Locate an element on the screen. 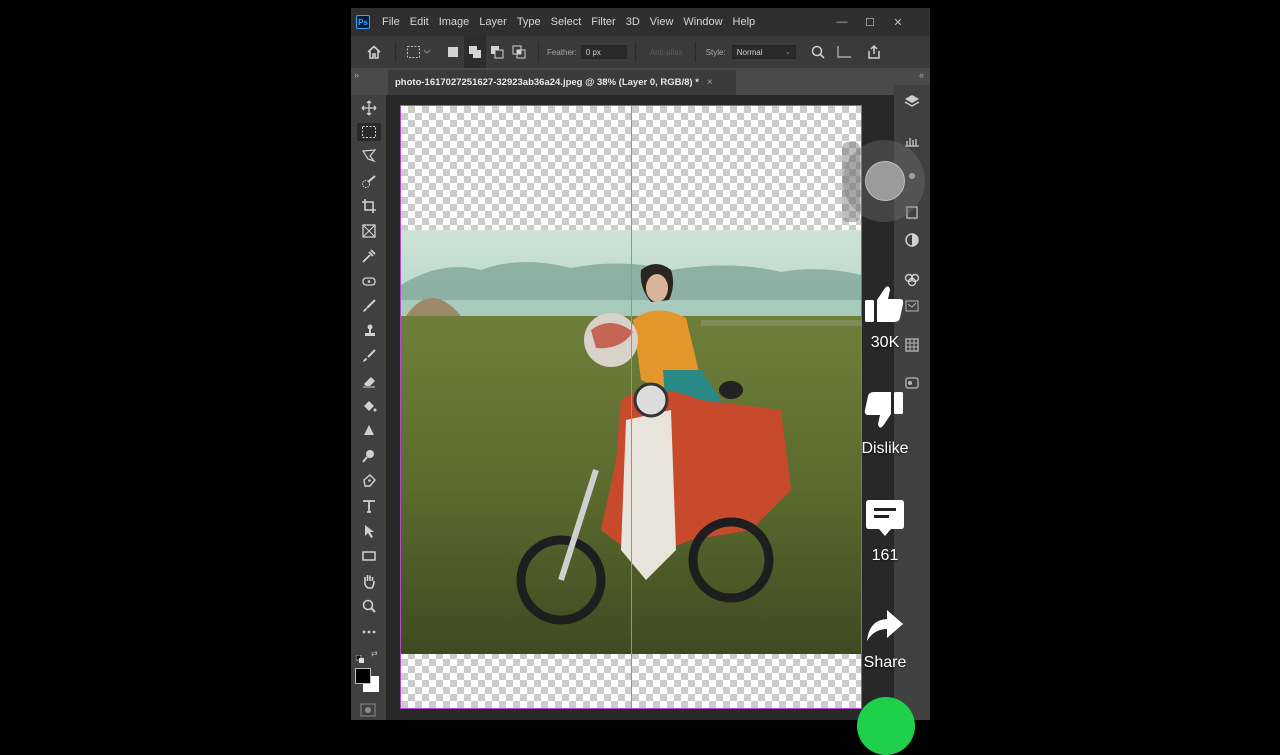  zoom-icon is located at coordinates (369, 606).